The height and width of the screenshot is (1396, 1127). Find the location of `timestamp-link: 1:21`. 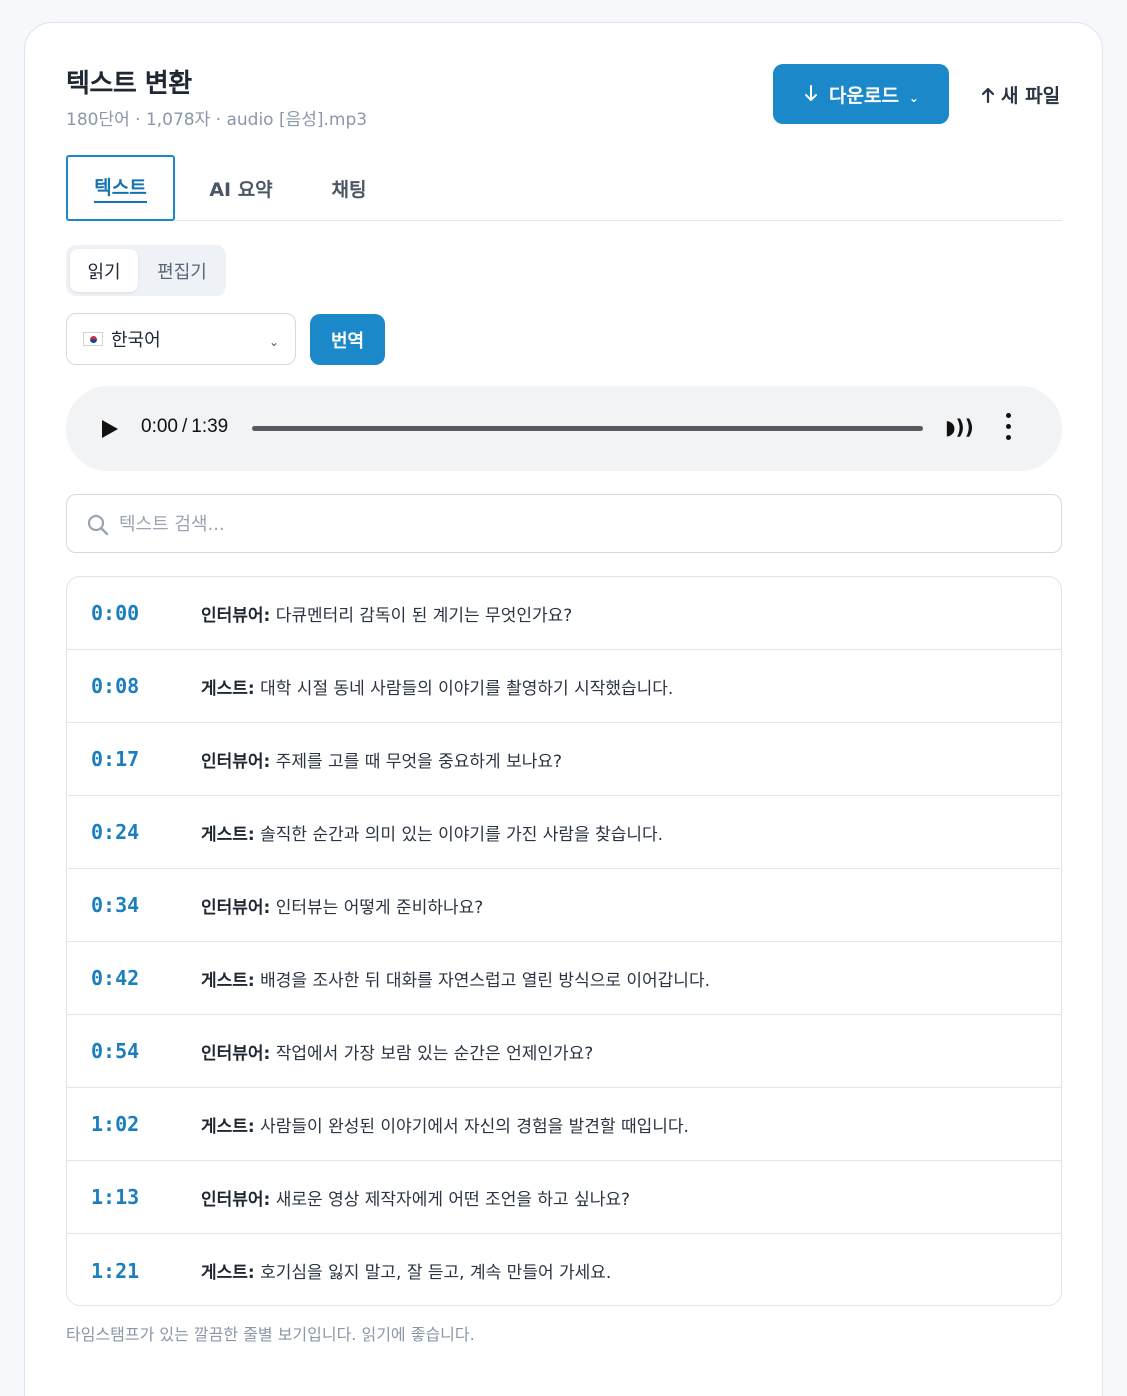

timestamp-link: 1:21 is located at coordinates (115, 1271).